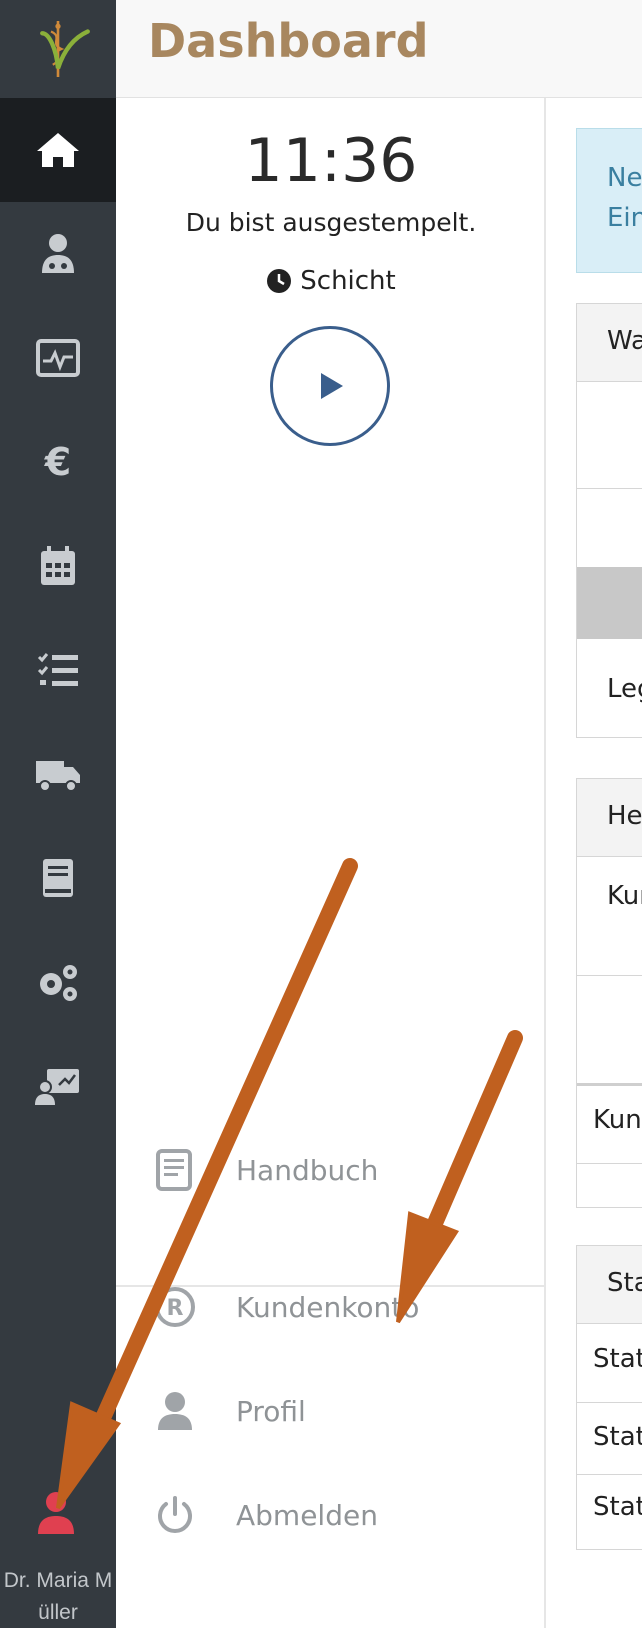  What do you see at coordinates (331, 161) in the screenshot?
I see `clock: 11:36` at bounding box center [331, 161].